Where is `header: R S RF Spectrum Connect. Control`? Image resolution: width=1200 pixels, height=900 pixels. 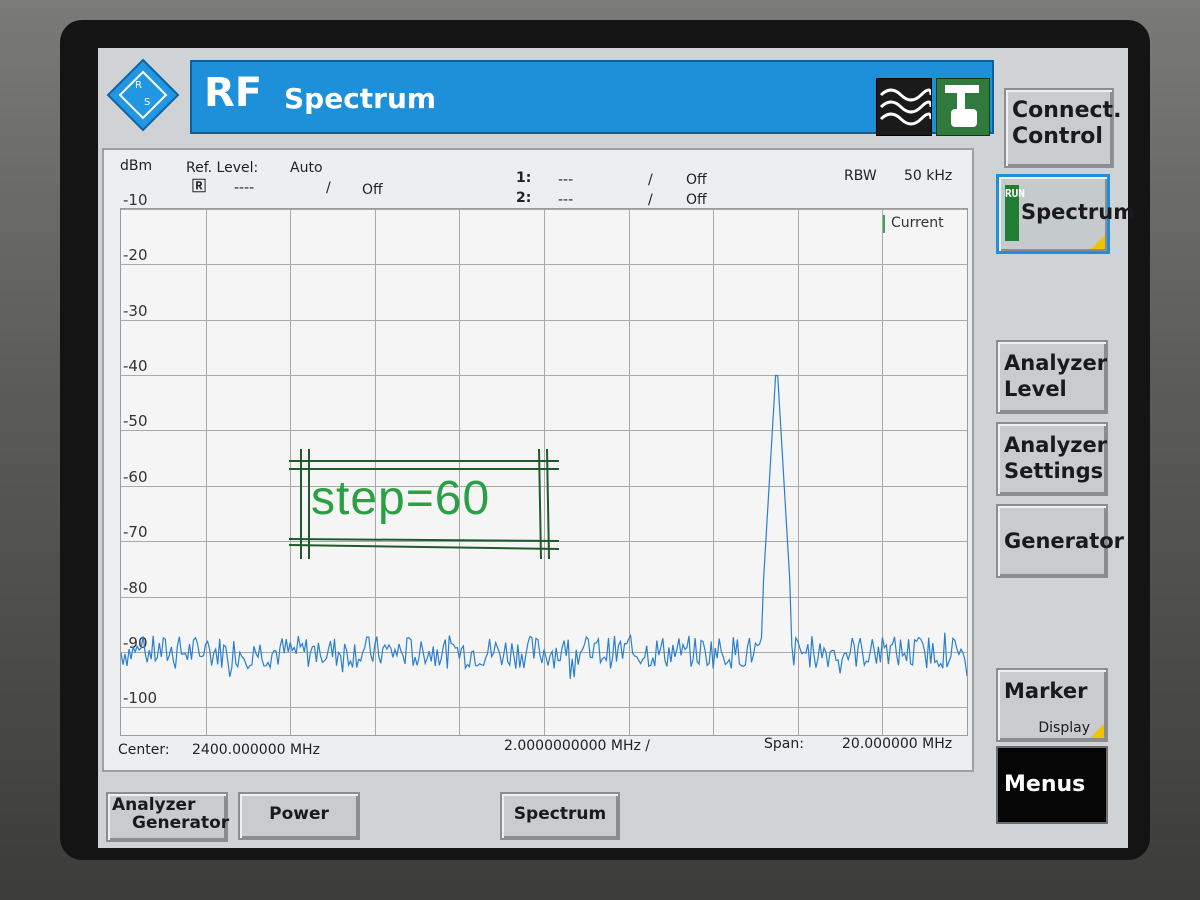 header: R S RF Spectrum Connect. Control is located at coordinates (613, 108).